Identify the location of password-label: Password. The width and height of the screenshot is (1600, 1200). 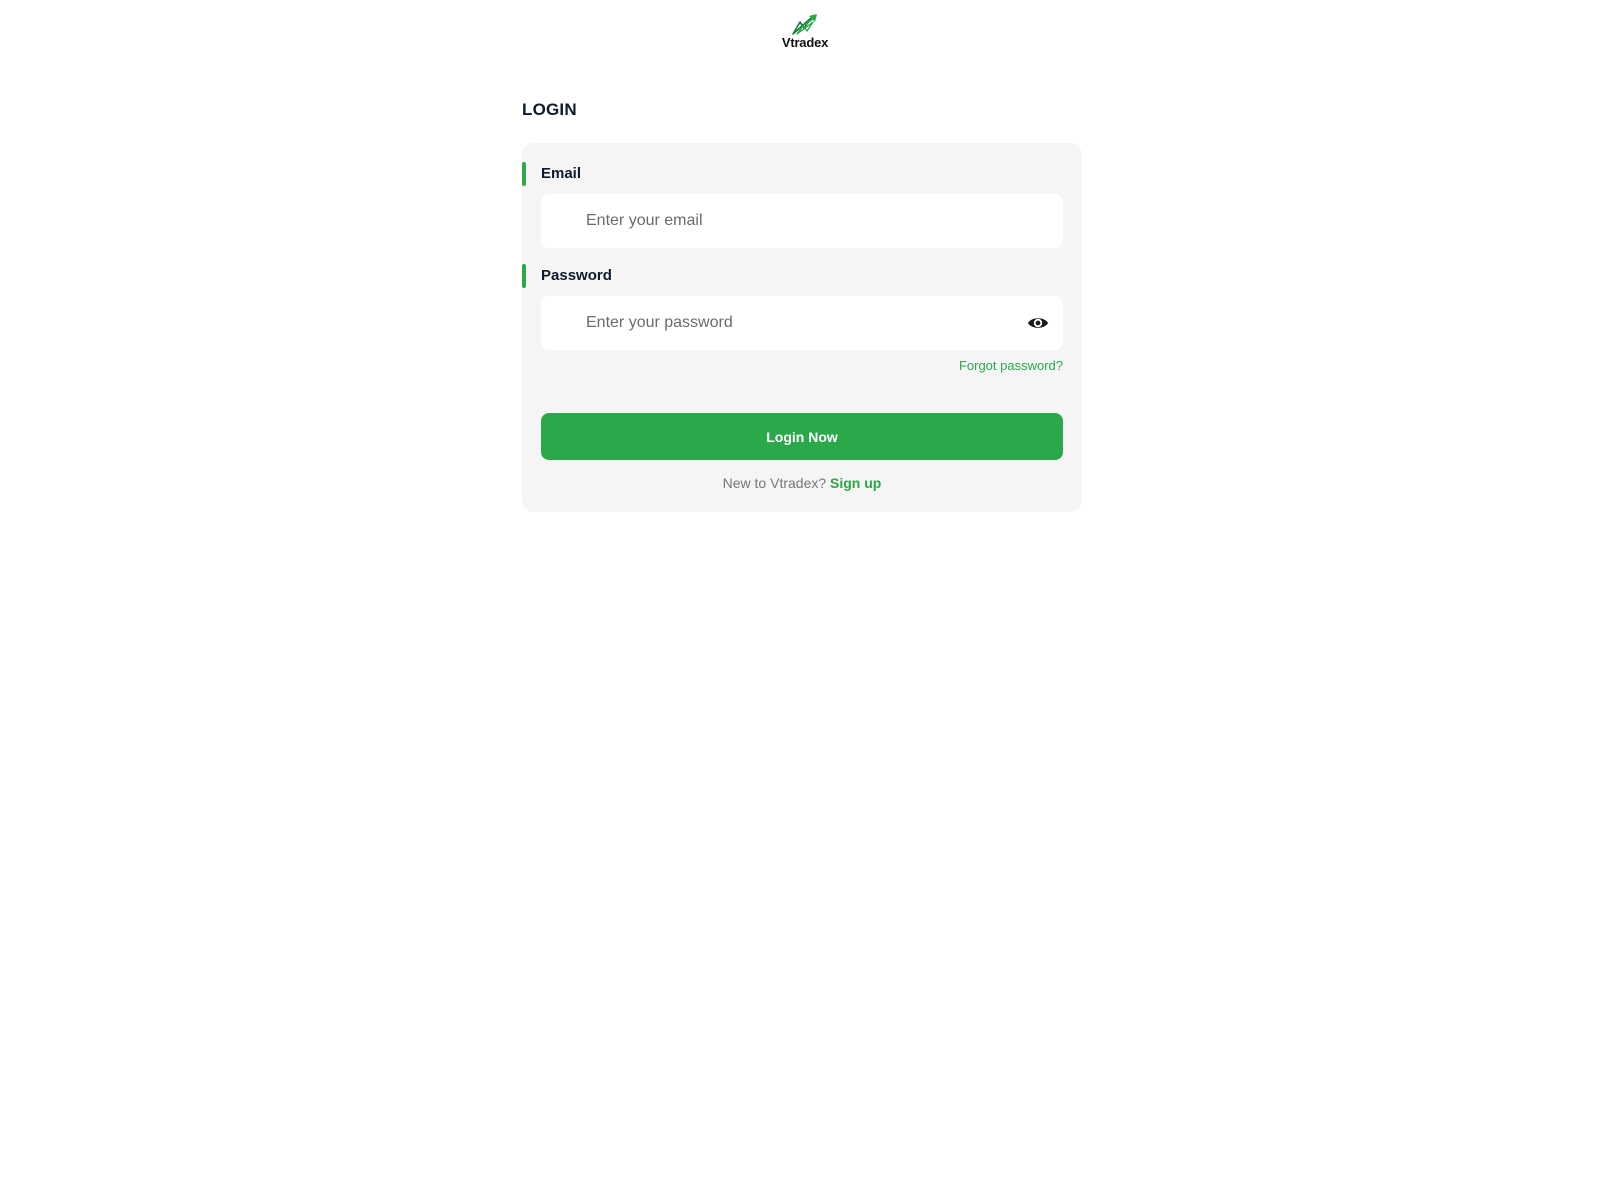
(576, 275).